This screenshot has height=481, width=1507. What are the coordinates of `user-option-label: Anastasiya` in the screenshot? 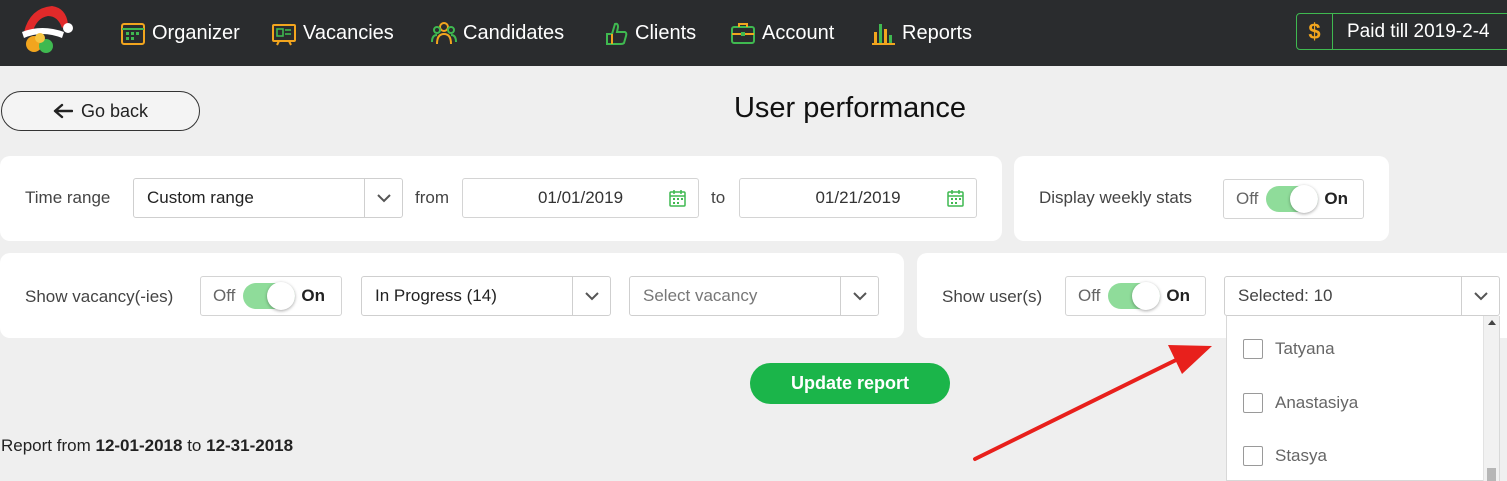 It's located at (1317, 402).